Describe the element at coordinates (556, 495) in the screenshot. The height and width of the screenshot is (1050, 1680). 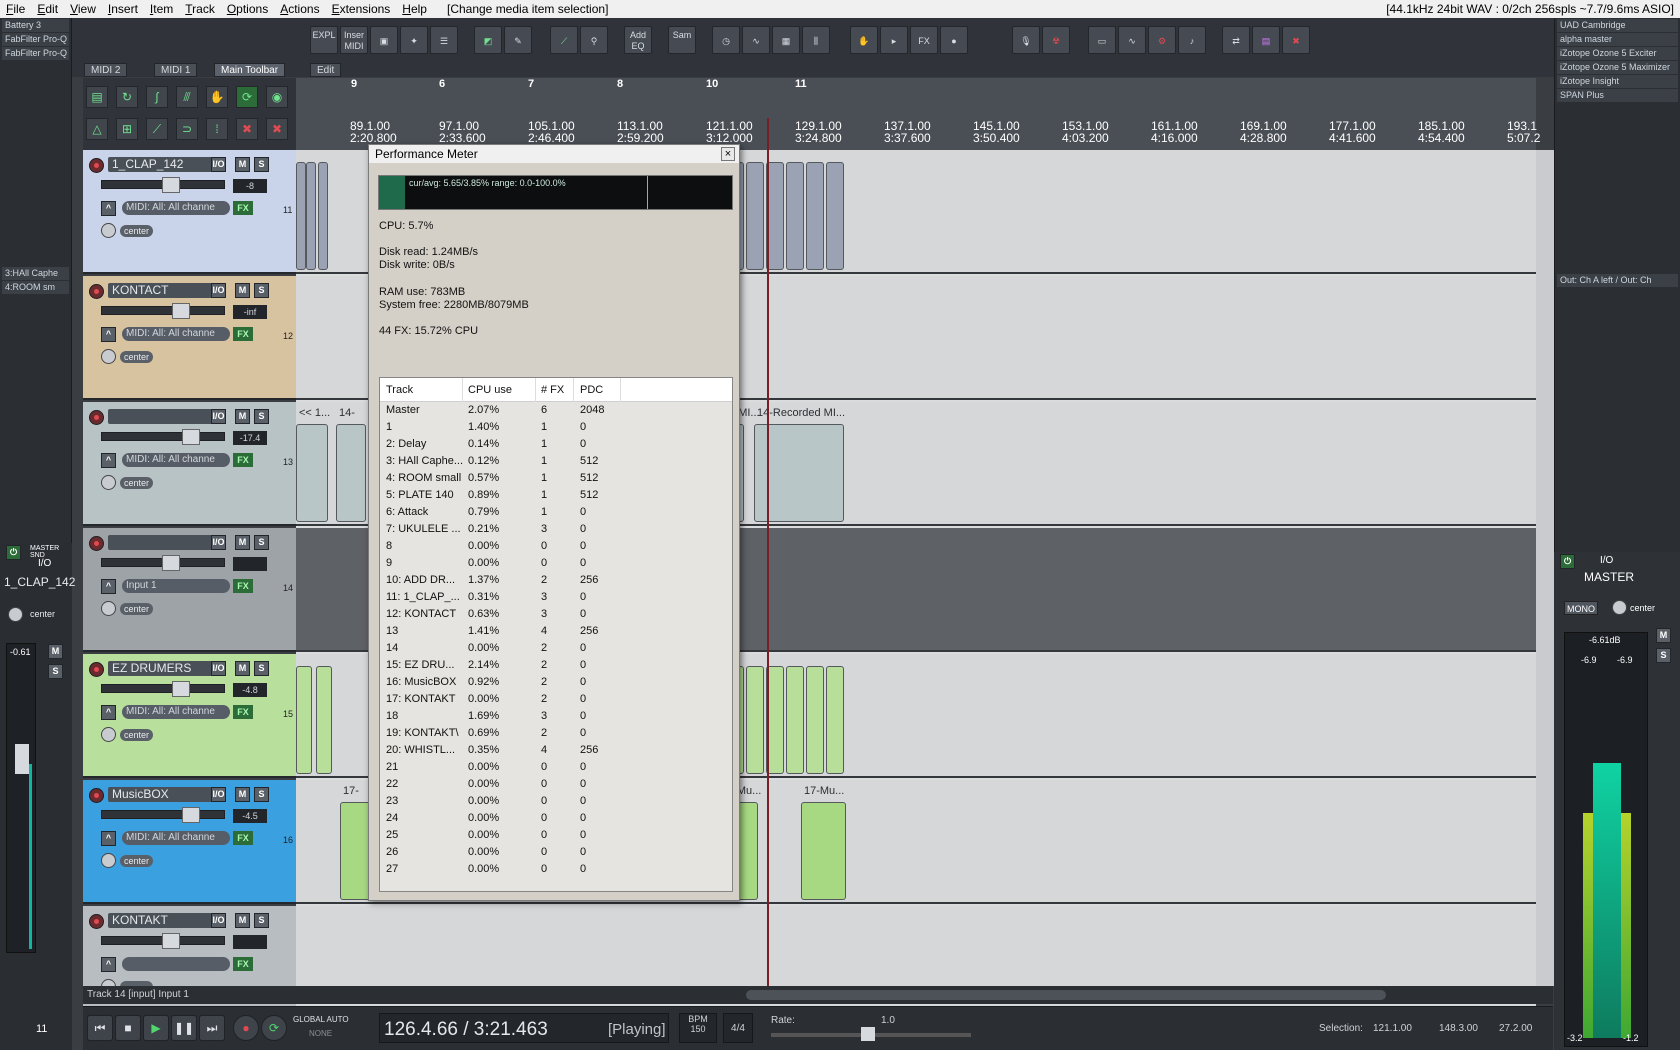
I see `table-row: 5: PLATE 140 0.89% 1 512` at that location.